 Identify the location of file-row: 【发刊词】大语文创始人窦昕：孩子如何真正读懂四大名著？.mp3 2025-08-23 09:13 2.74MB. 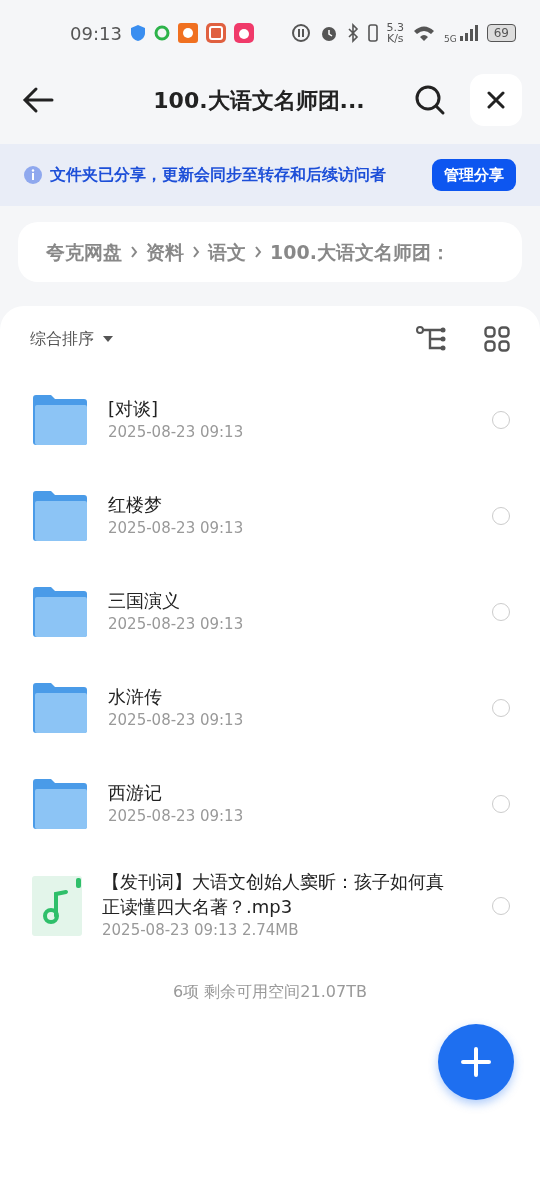
(270, 906).